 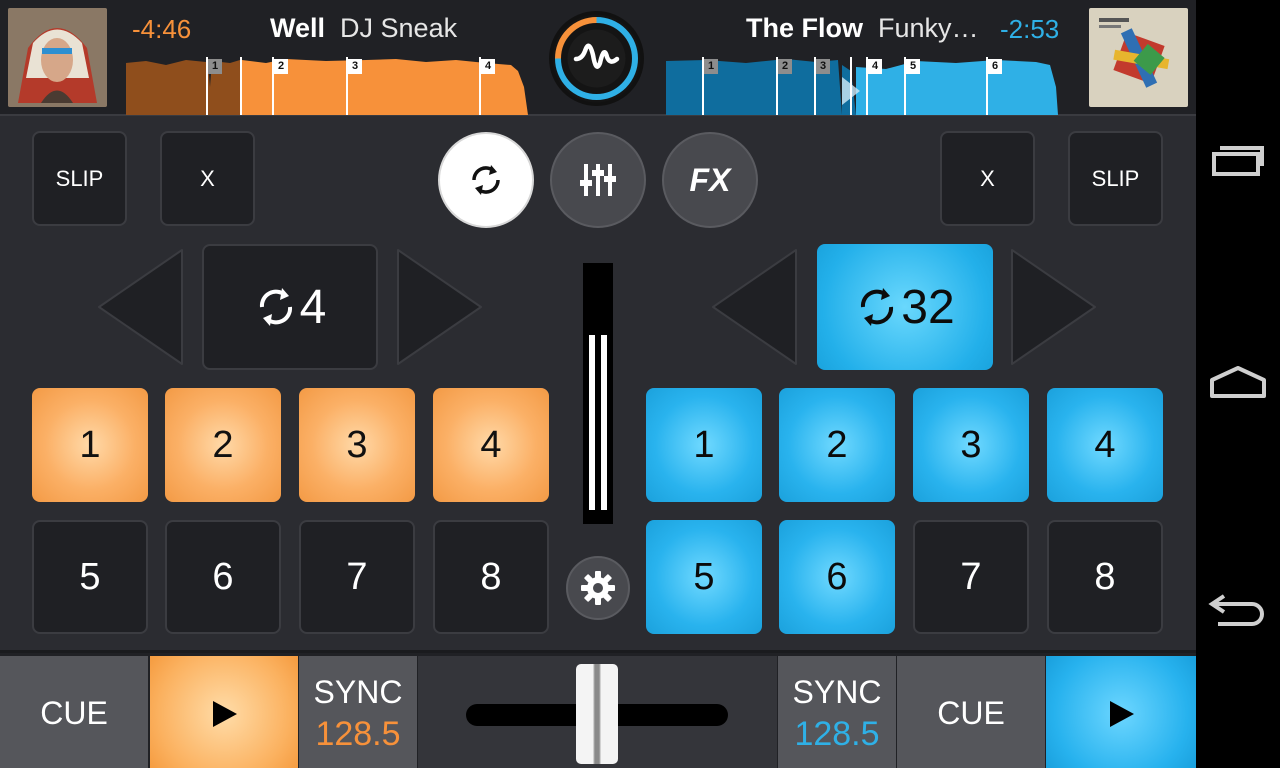 I want to click on deck-b-pad: 3, so click(x=971, y=445).